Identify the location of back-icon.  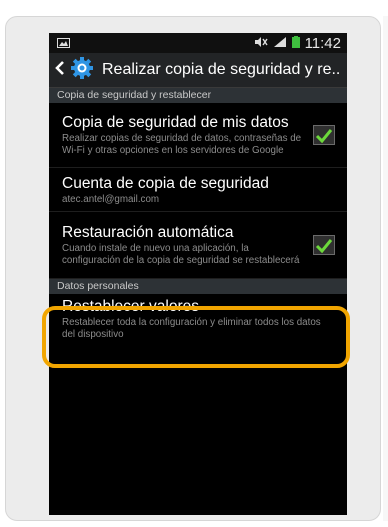
(60, 70).